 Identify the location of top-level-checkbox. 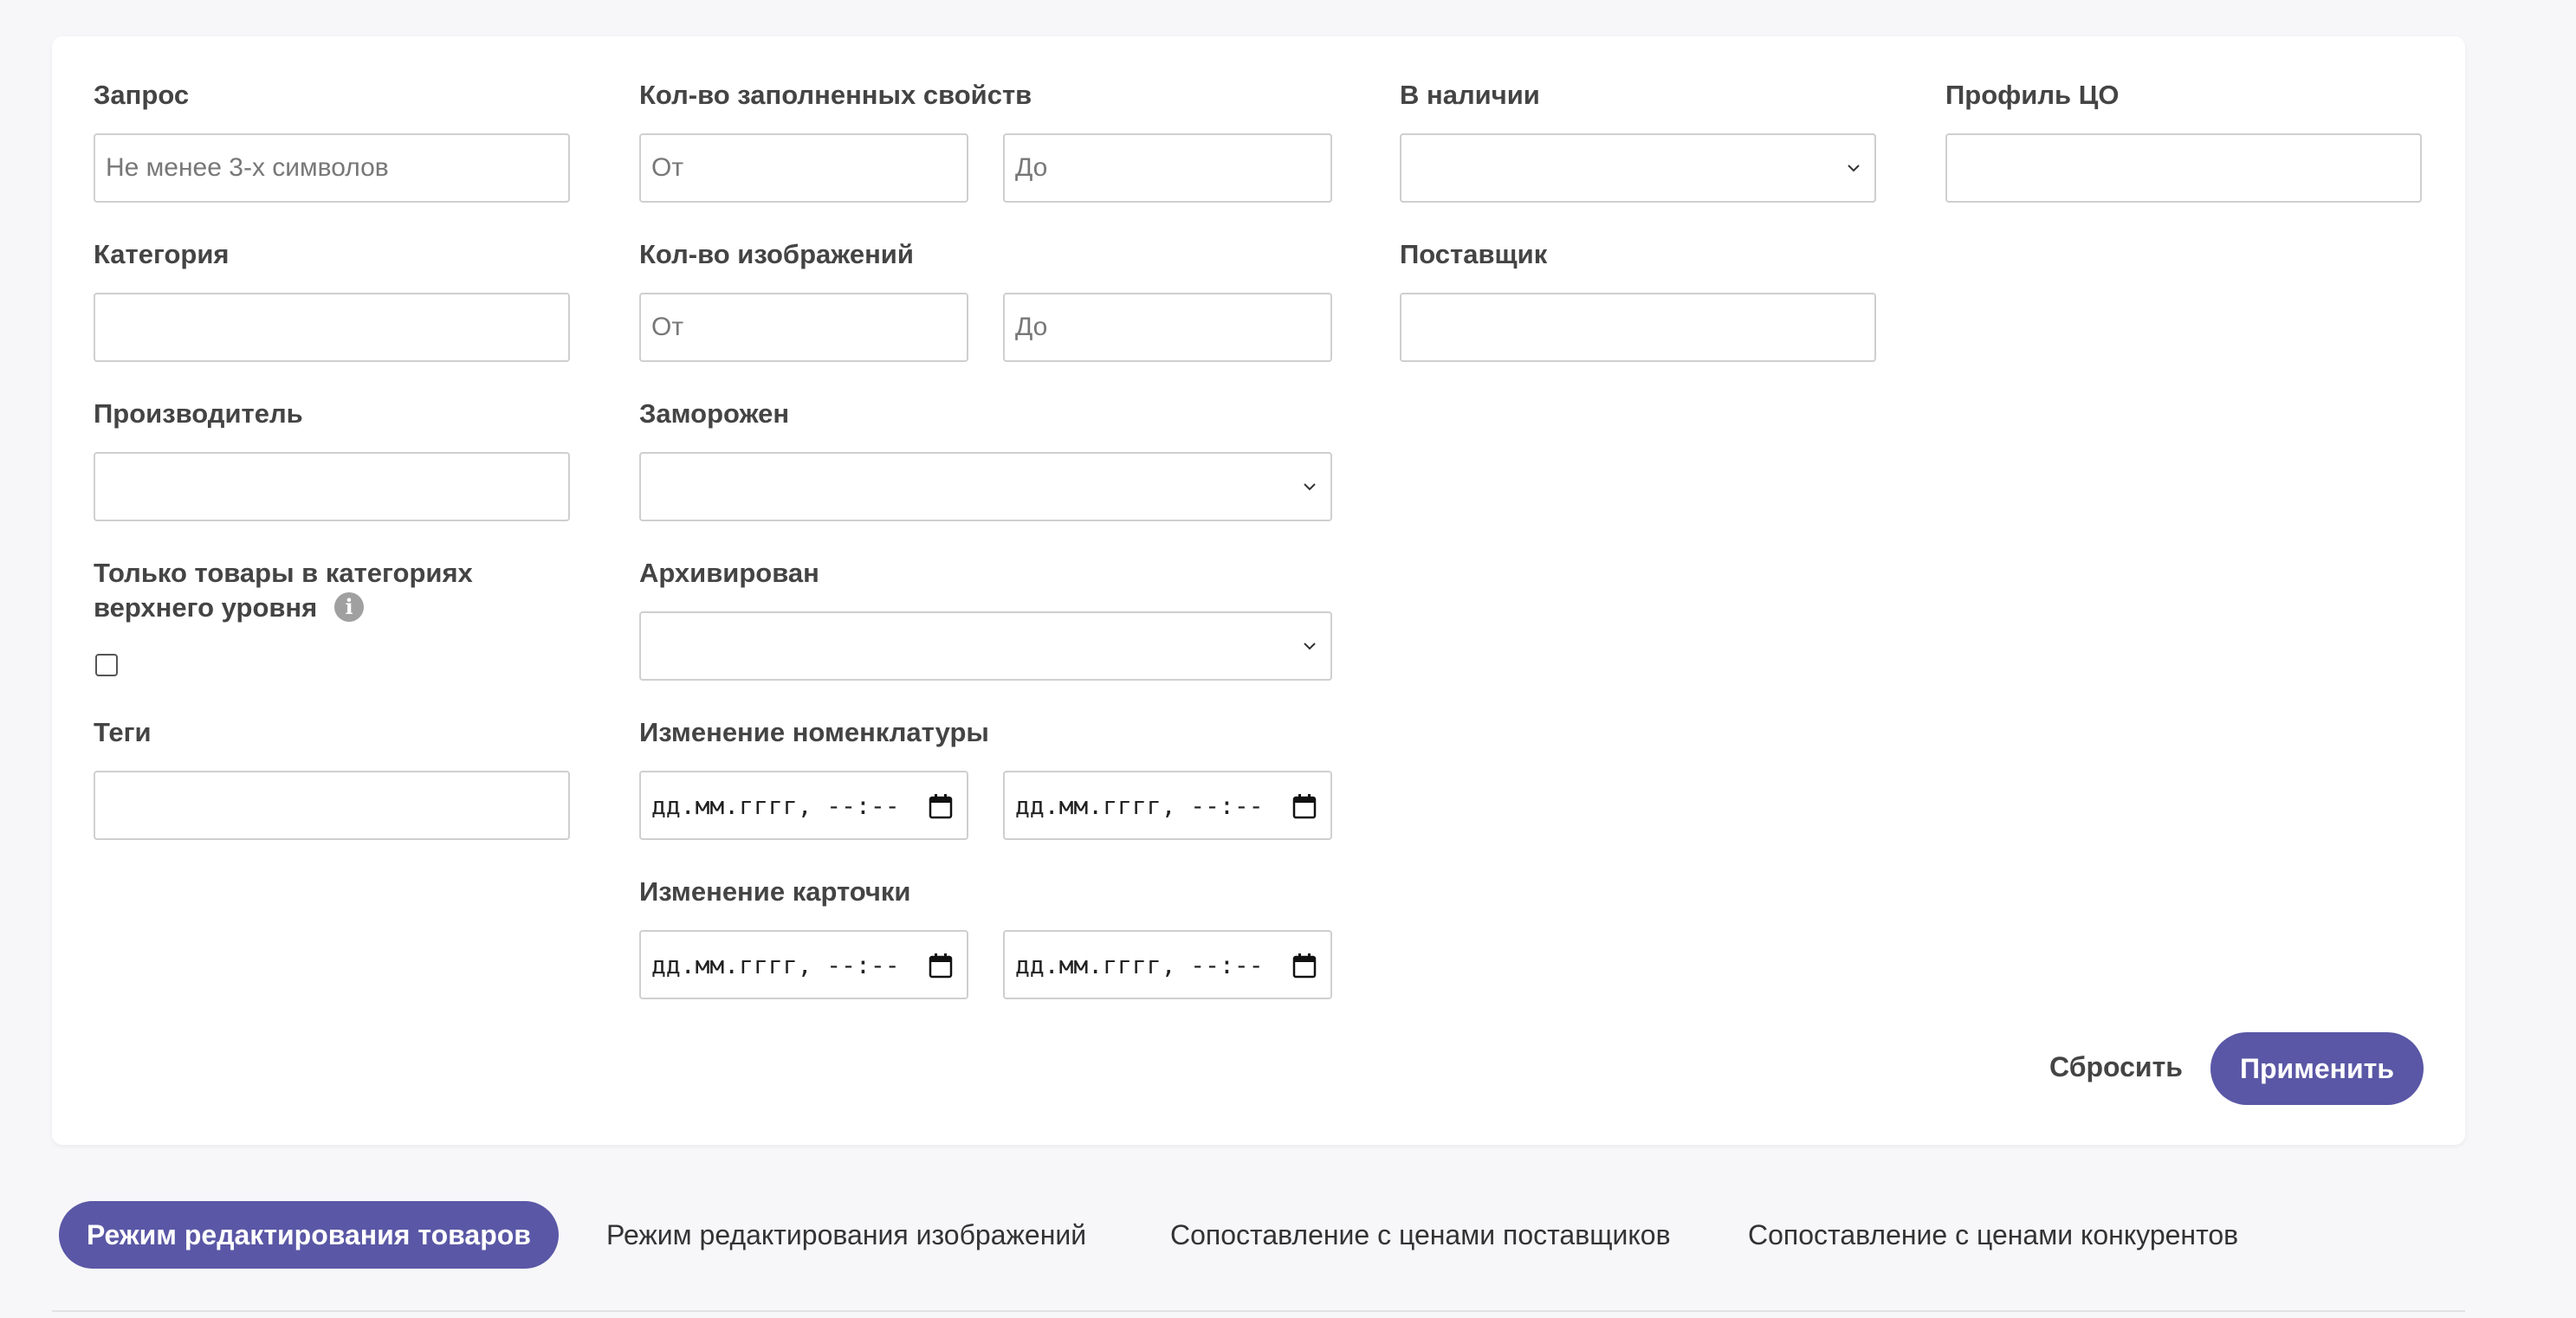
(106, 665).